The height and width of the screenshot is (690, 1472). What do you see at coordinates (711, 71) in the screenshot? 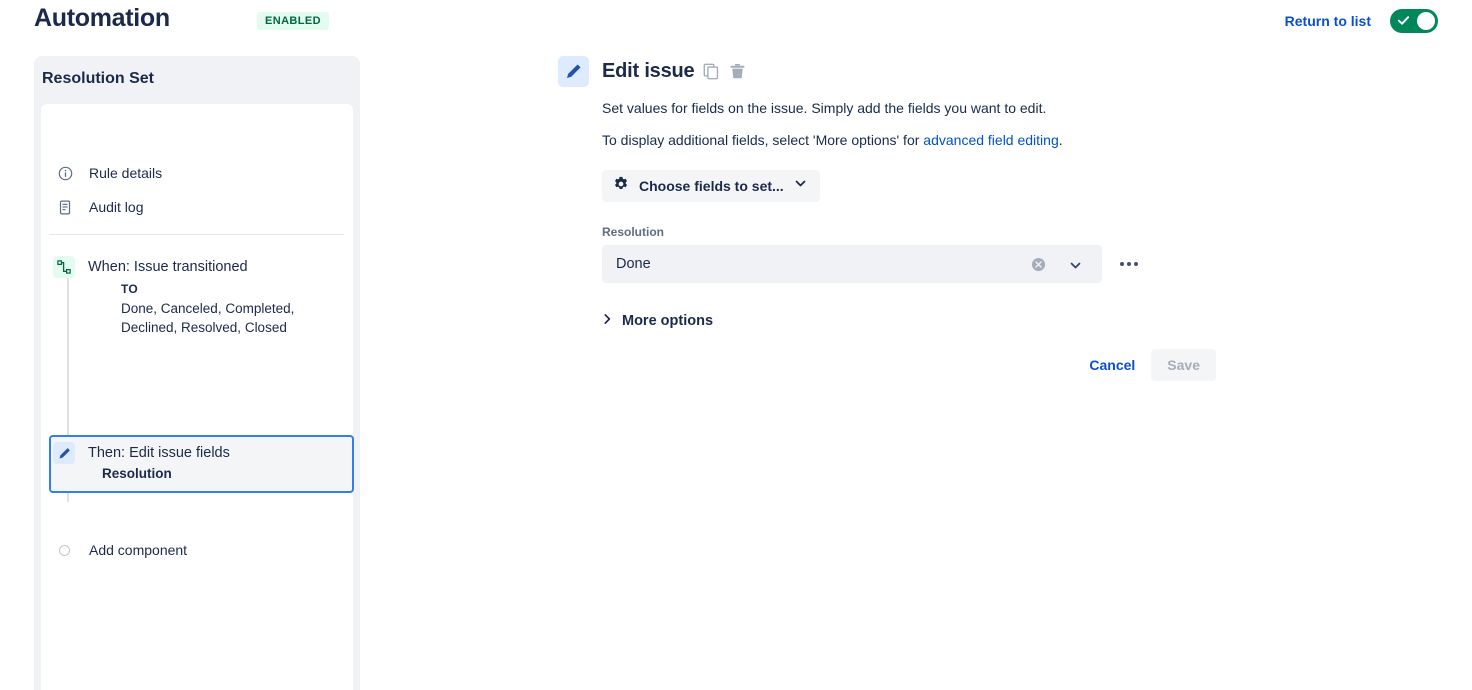
I see `copy-icon` at bounding box center [711, 71].